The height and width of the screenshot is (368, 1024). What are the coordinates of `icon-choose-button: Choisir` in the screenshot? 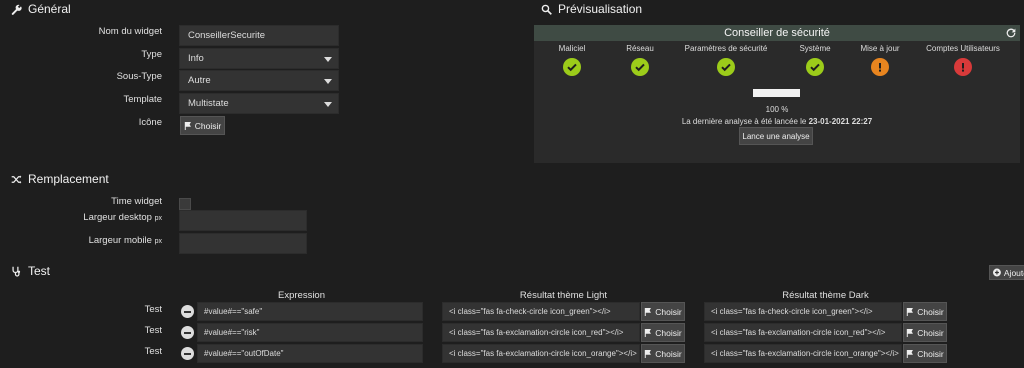 It's located at (202, 125).